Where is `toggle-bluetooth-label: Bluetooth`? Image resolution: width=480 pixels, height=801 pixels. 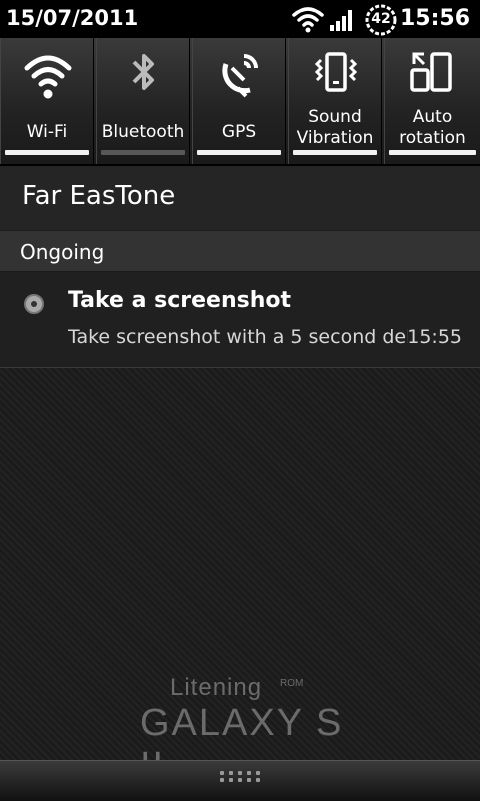
toggle-bluetooth-label: Bluetooth is located at coordinates (143, 132).